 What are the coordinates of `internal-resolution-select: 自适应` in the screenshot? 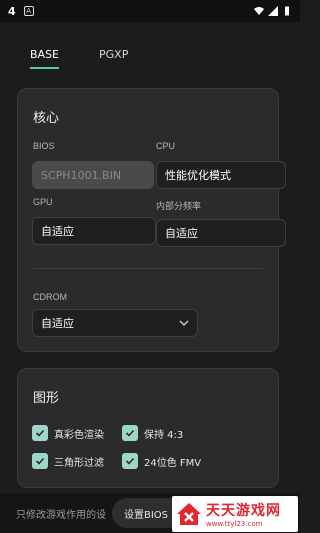 It's located at (221, 233).